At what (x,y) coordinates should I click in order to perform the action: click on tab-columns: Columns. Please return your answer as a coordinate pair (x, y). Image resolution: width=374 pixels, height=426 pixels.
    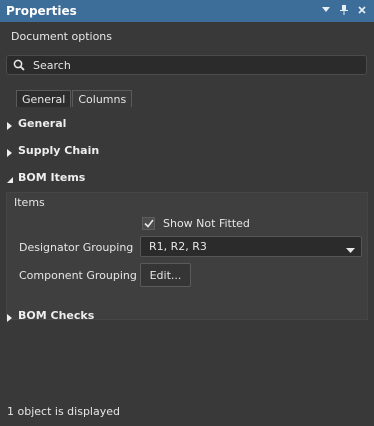
    Looking at the image, I should click on (102, 98).